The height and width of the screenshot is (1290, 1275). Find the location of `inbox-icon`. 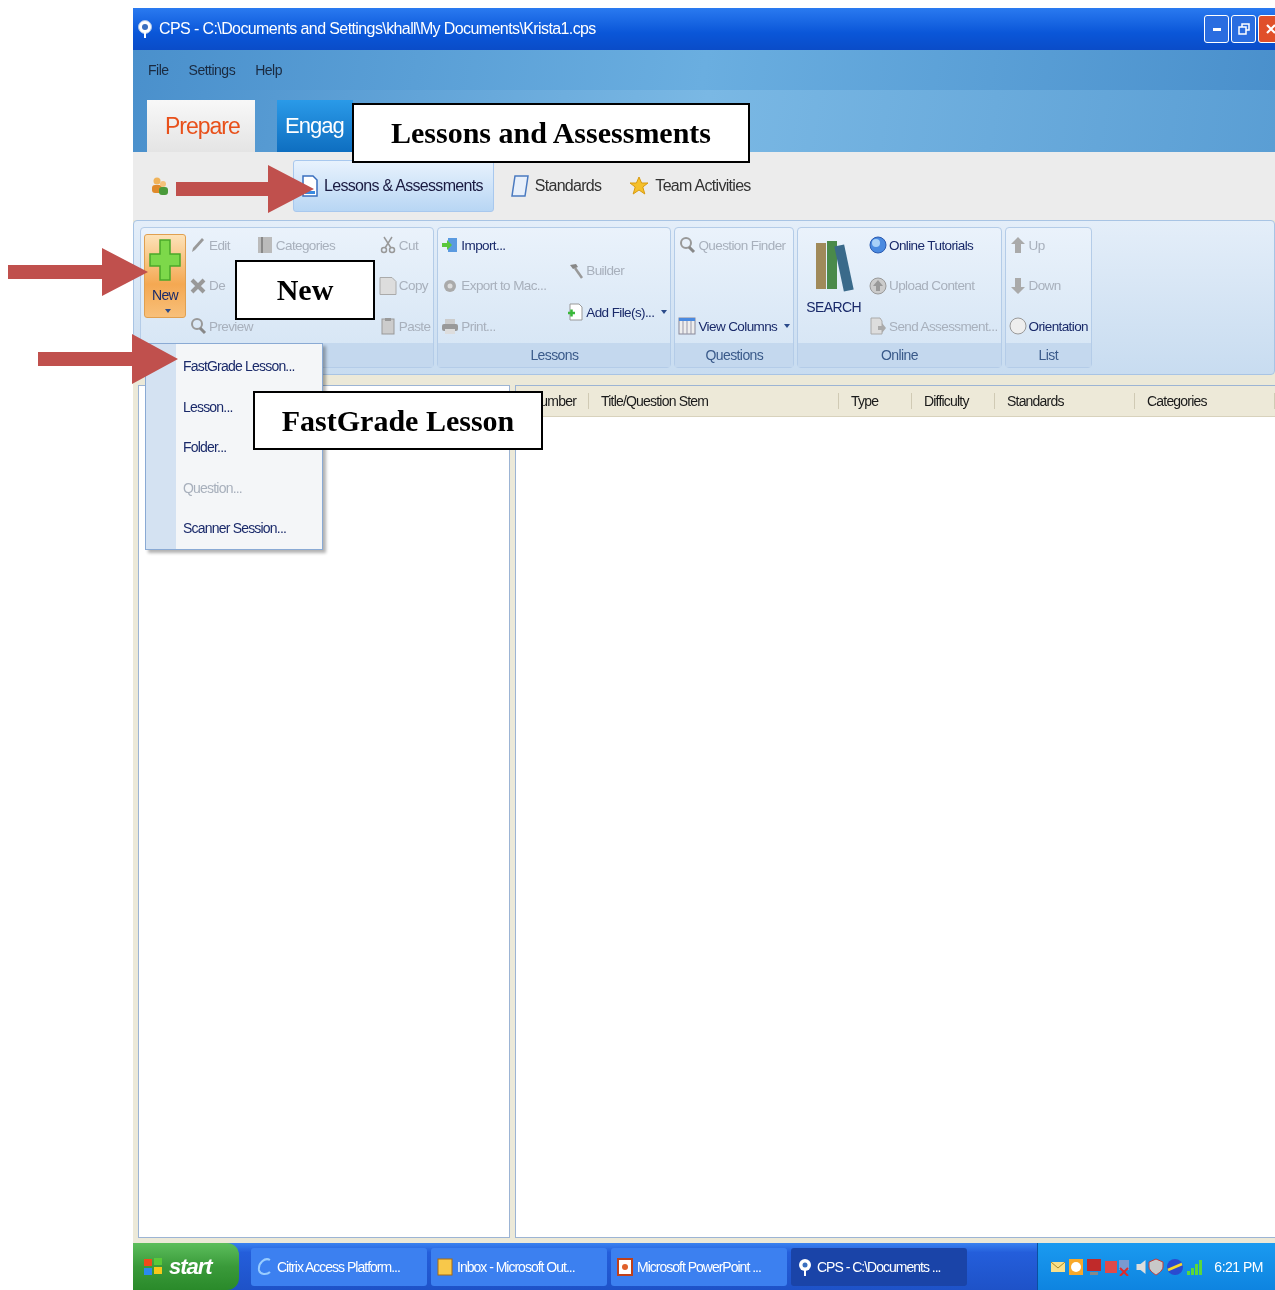

inbox-icon is located at coordinates (445, 1266).